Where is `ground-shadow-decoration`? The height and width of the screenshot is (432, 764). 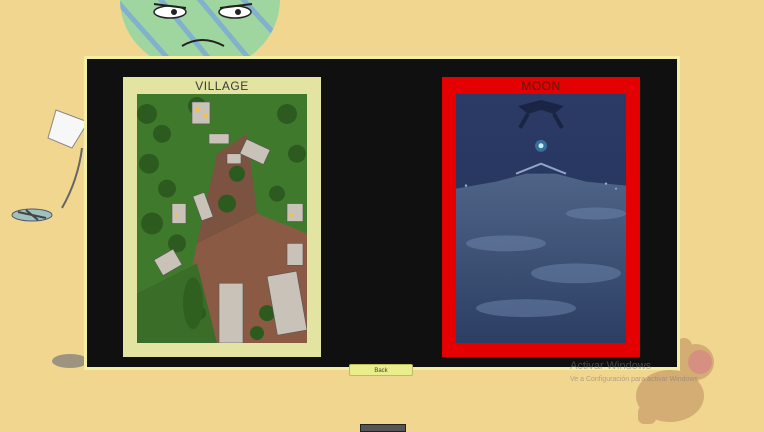 ground-shadow-decoration is located at coordinates (70, 361).